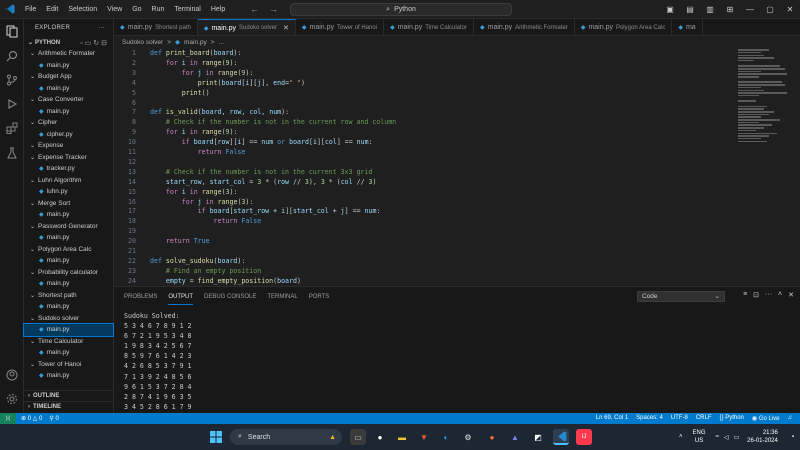  What do you see at coordinates (105, 43) in the screenshot?
I see `collapse-icon: ⊟` at bounding box center [105, 43].